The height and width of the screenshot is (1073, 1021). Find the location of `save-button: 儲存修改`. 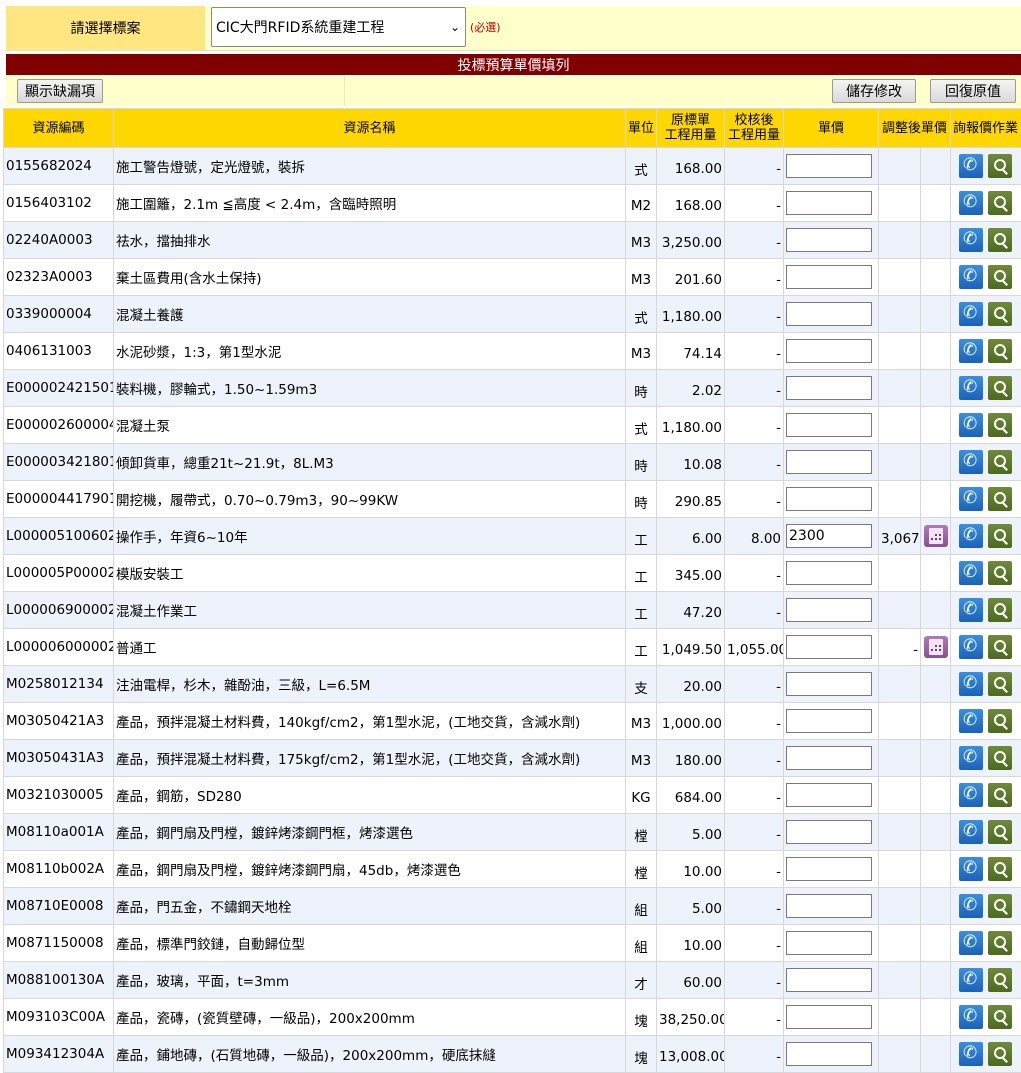

save-button: 儲存修改 is located at coordinates (874, 91).